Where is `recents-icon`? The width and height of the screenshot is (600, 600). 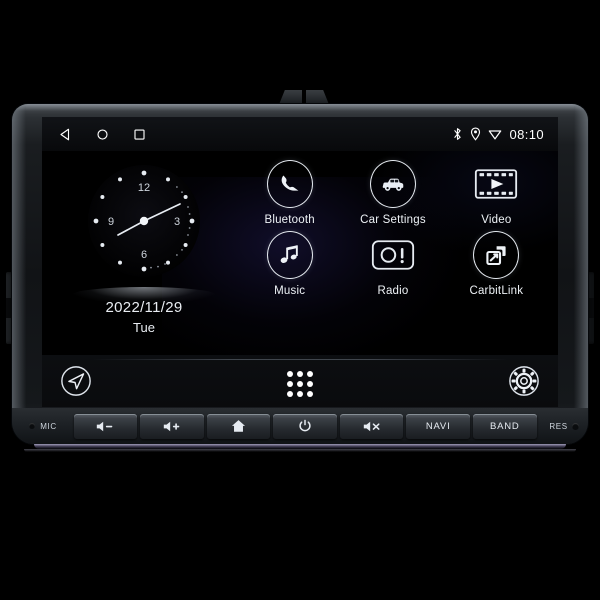
recents-icon is located at coordinates (139, 134).